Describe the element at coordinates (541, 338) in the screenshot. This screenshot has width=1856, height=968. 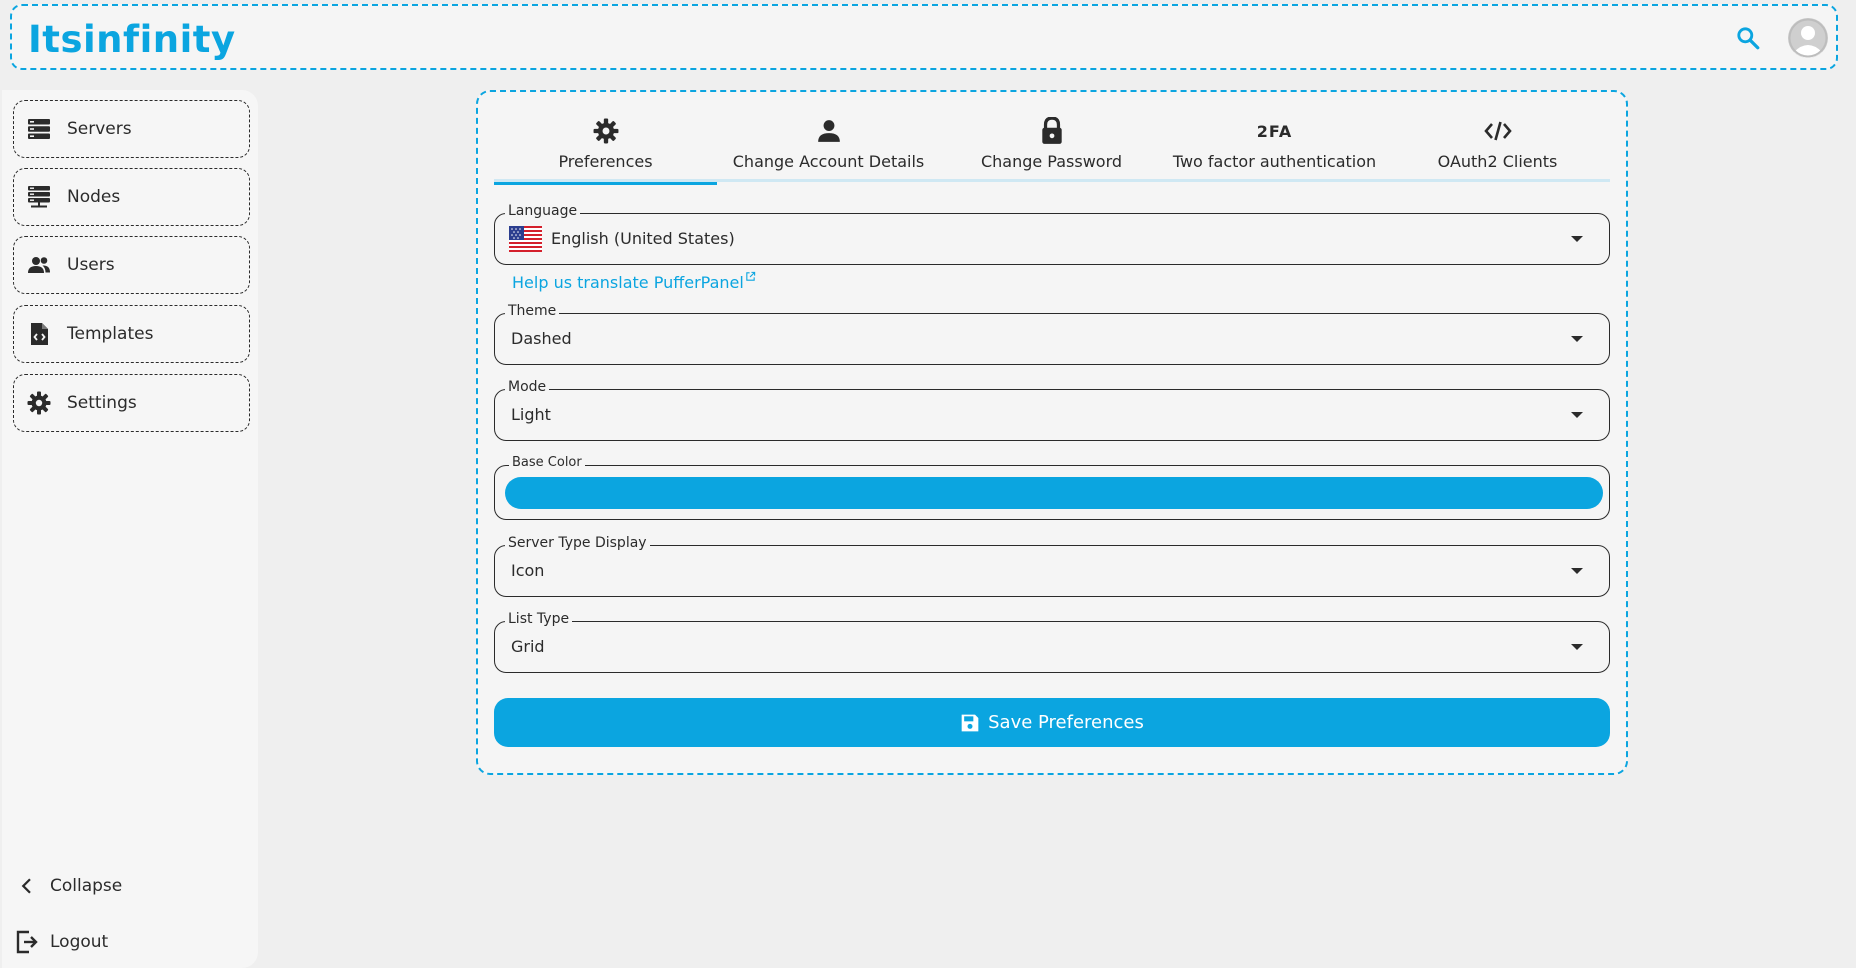
I see `theme-value: Dashed` at that location.